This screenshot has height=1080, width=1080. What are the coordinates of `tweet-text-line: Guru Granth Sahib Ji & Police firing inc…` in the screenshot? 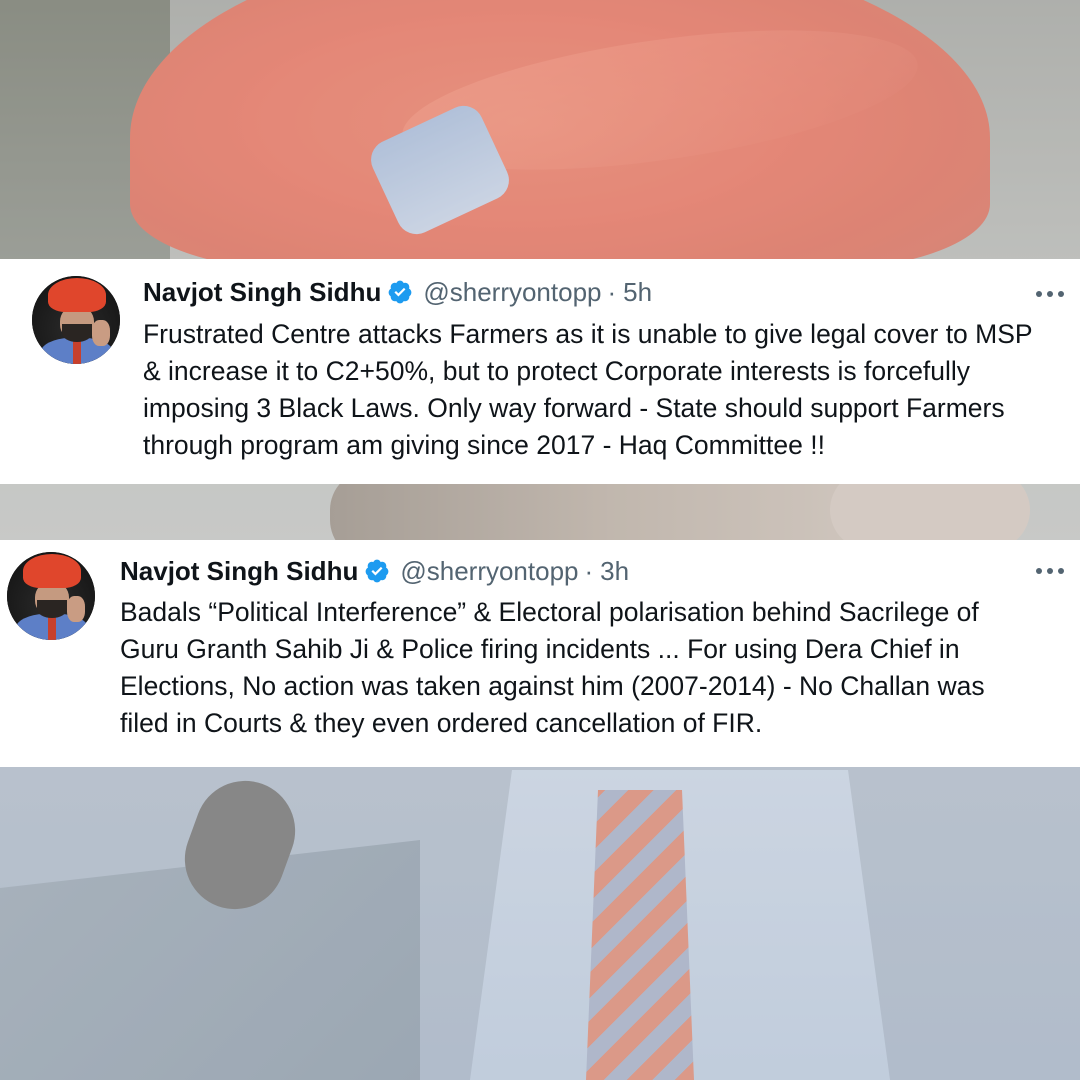 It's located at (540, 649).